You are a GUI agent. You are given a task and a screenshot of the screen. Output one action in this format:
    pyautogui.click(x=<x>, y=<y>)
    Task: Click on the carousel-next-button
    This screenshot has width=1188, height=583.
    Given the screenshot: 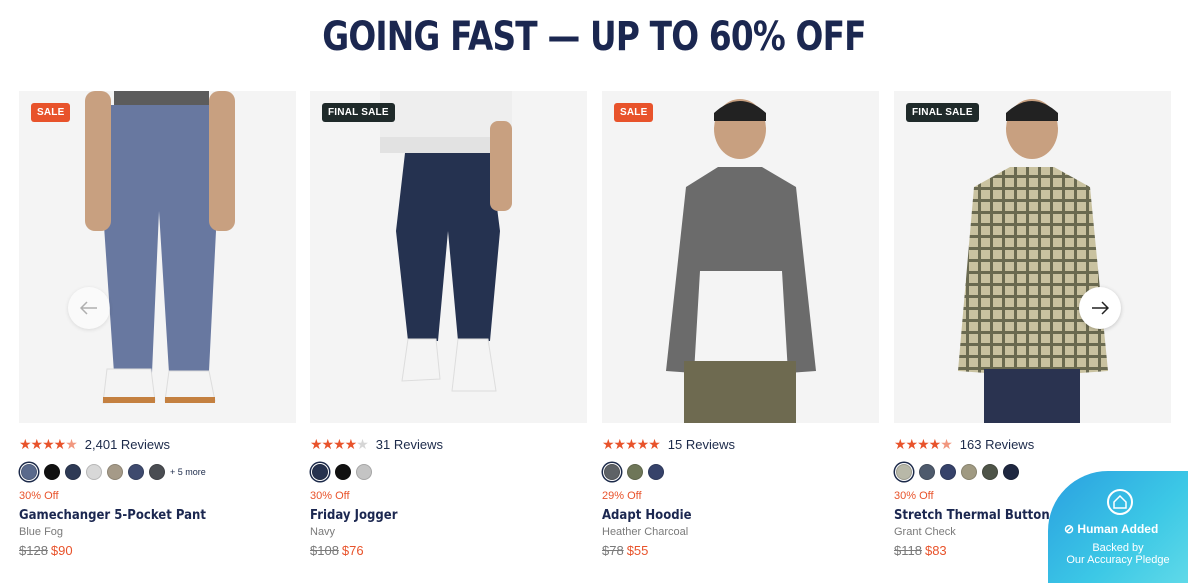 What is the action you would take?
    pyautogui.click(x=1100, y=308)
    